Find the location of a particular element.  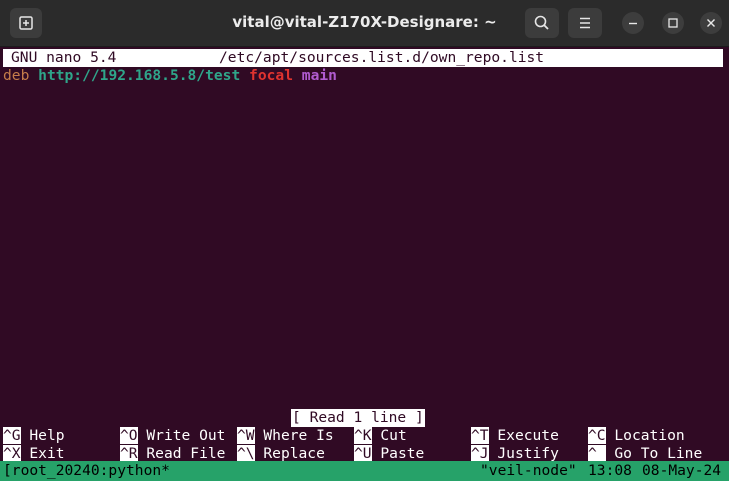

shortcut-label: Exit is located at coordinates (47, 453).